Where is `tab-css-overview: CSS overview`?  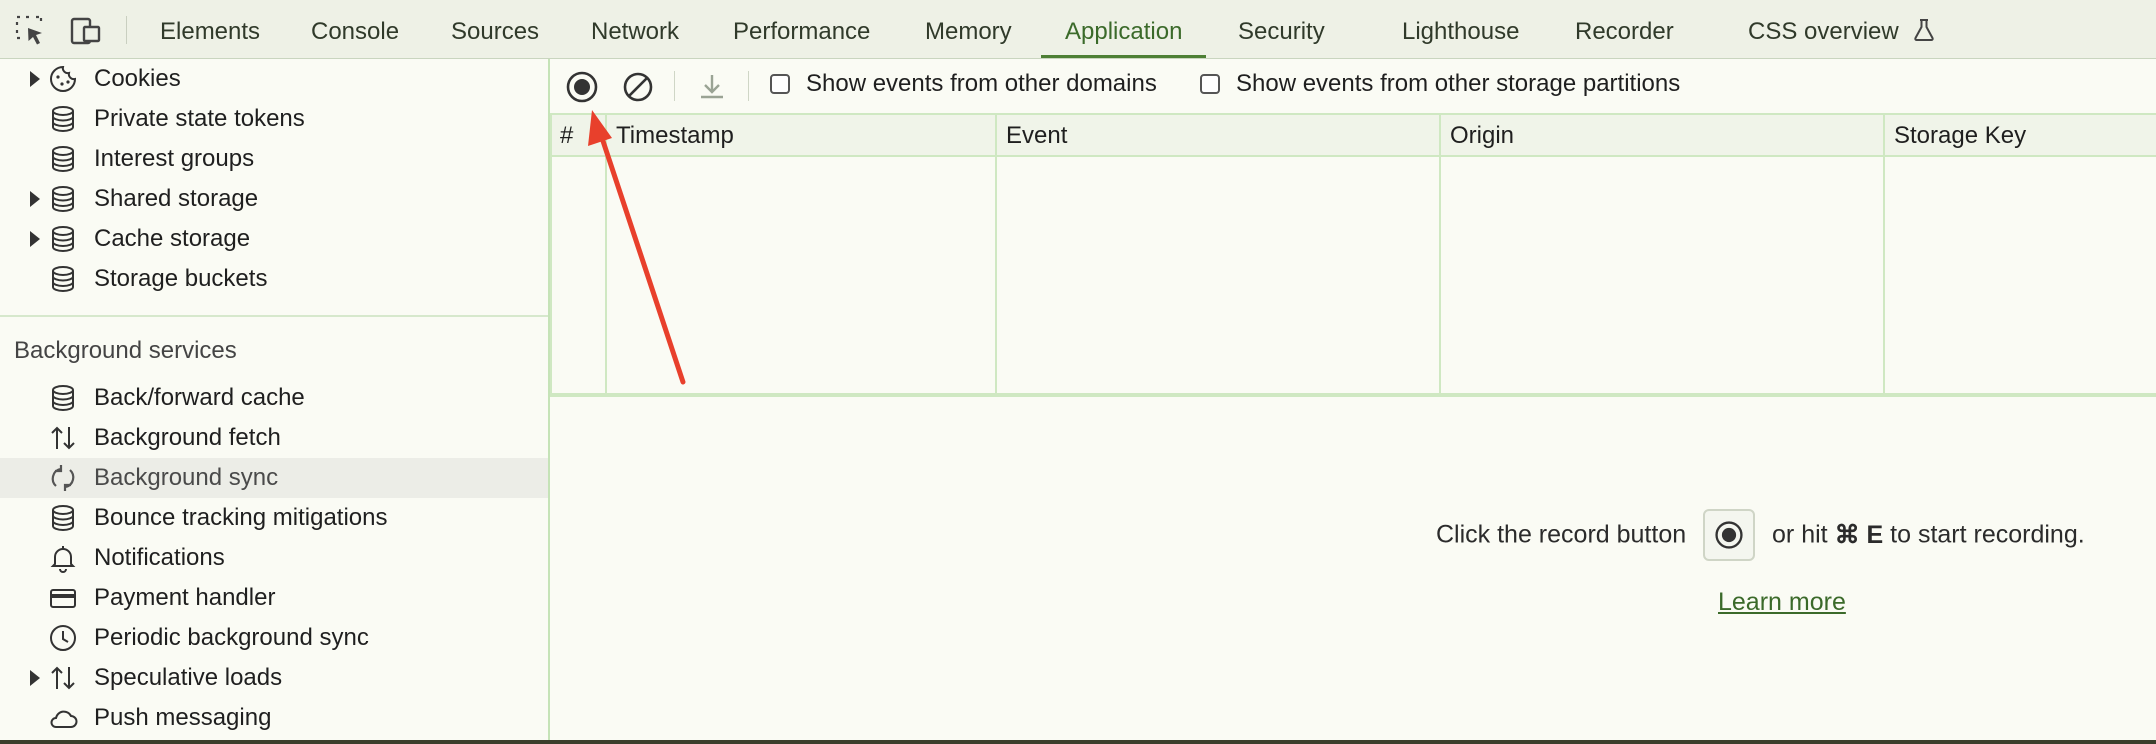
tab-css-overview: CSS overview is located at coordinates (1841, 29).